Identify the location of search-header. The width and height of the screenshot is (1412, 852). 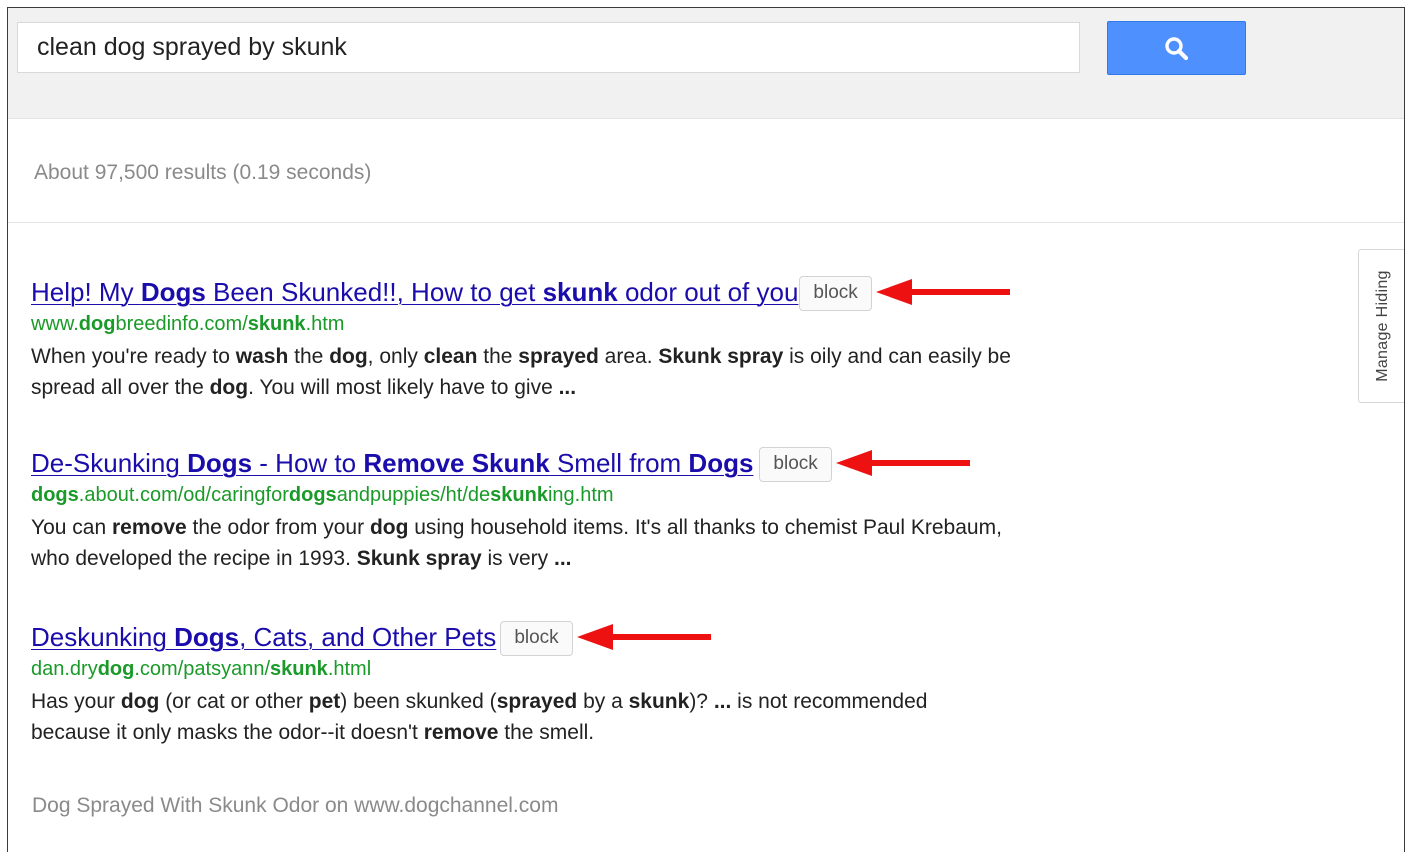
(706, 63).